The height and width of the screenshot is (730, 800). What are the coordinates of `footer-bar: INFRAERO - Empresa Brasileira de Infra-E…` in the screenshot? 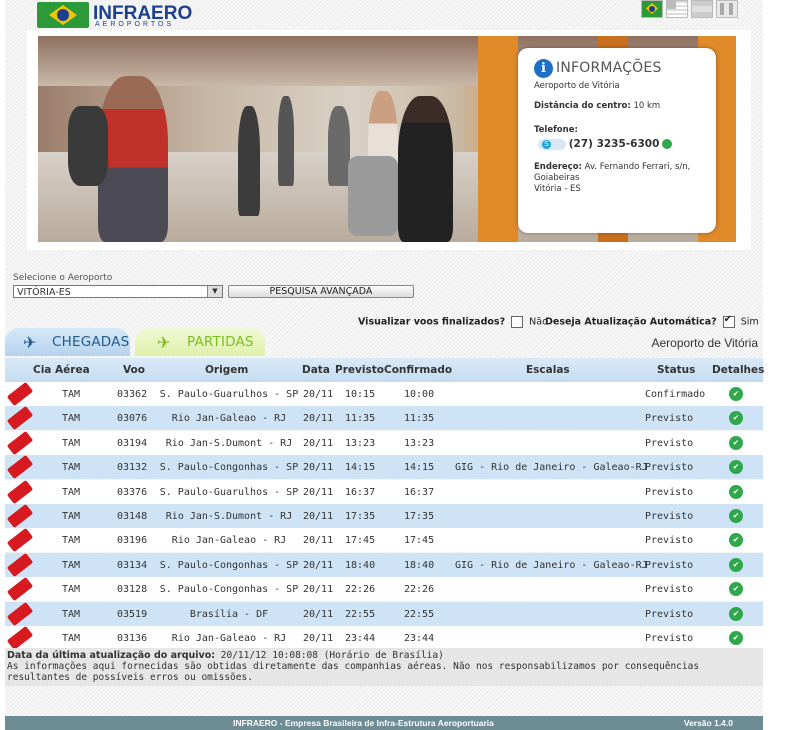 It's located at (384, 723).